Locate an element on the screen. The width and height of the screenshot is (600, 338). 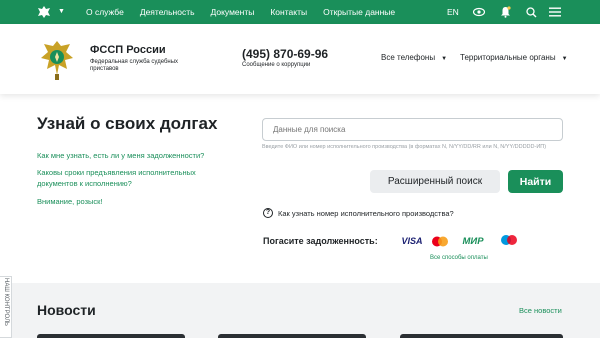
nav-item-documents: Документы is located at coordinates (233, 12).